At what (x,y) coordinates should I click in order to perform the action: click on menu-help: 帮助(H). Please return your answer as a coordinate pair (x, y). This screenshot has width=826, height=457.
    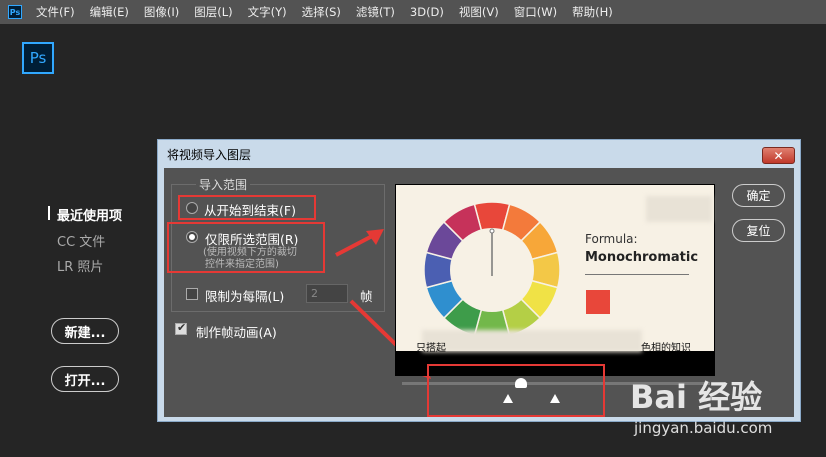
    Looking at the image, I should click on (592, 12).